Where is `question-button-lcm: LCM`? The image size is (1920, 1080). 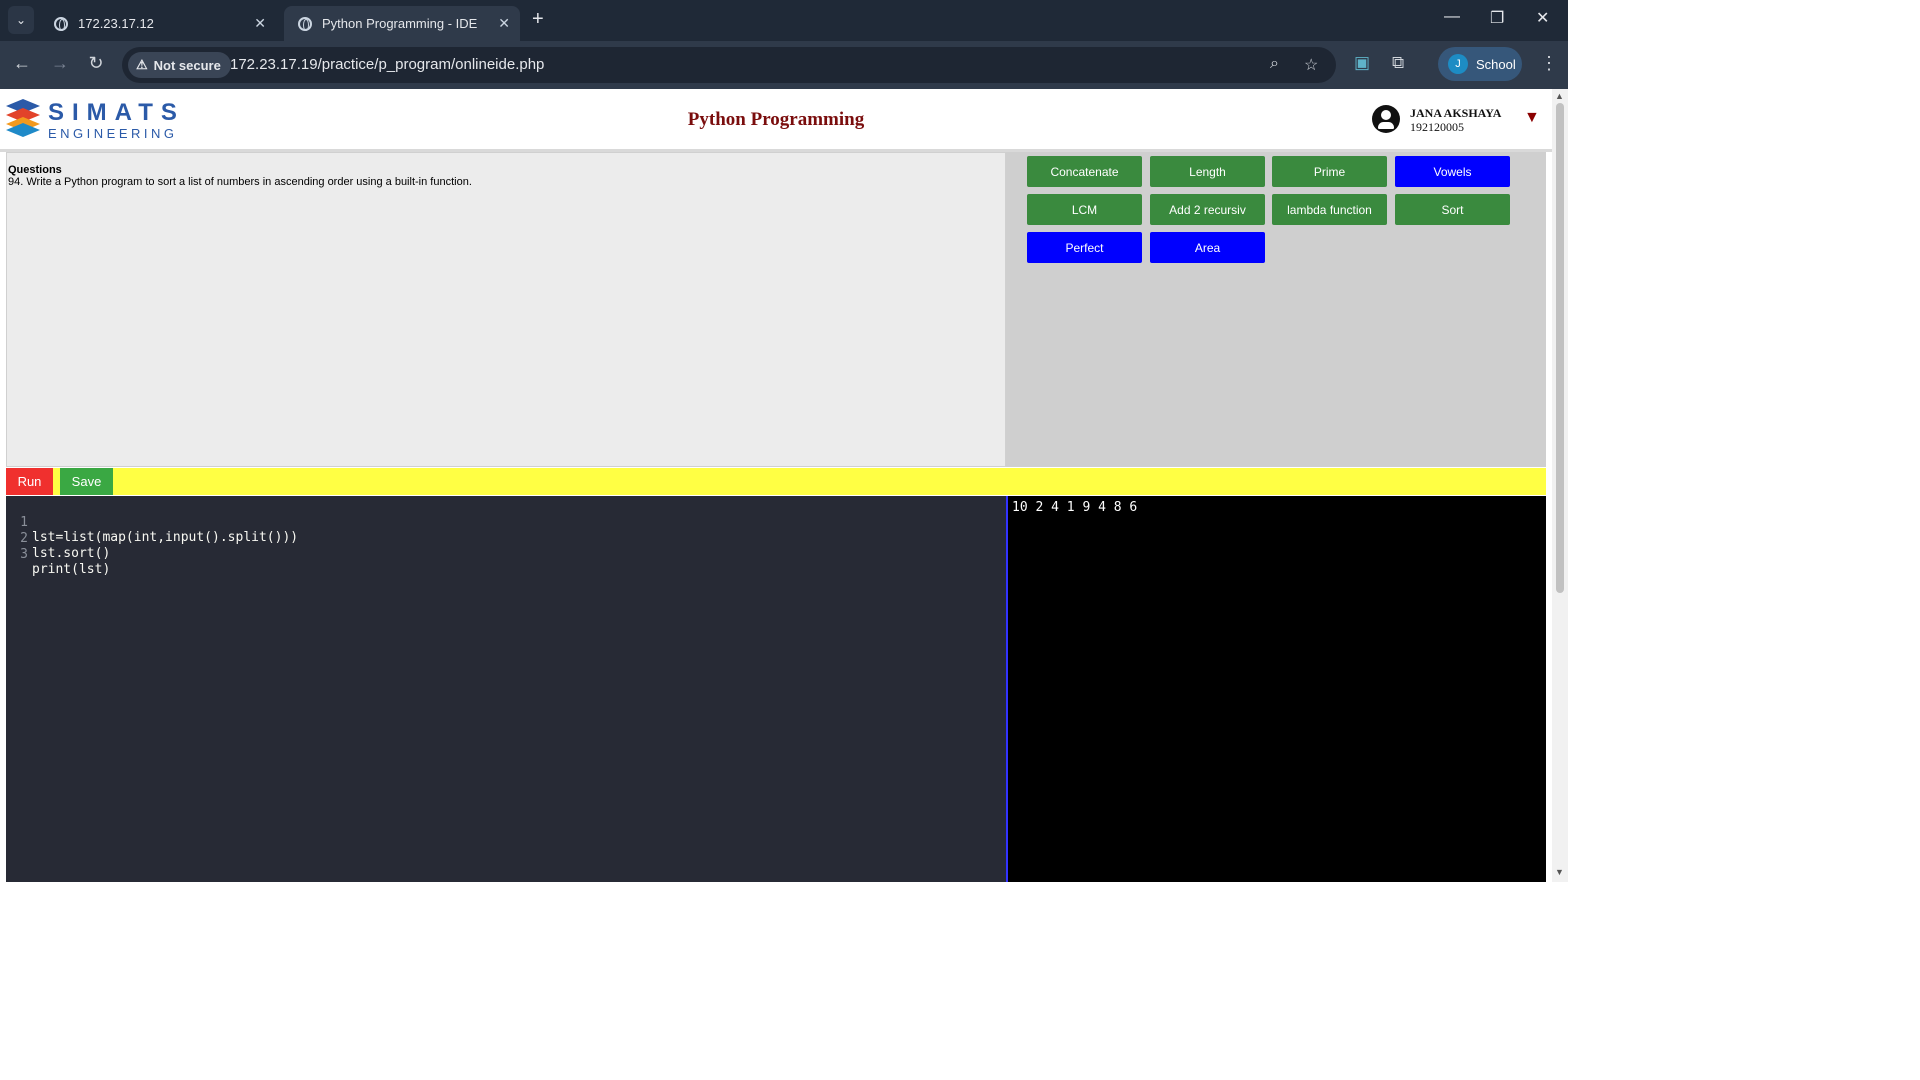
question-button-lcm: LCM is located at coordinates (1084, 209).